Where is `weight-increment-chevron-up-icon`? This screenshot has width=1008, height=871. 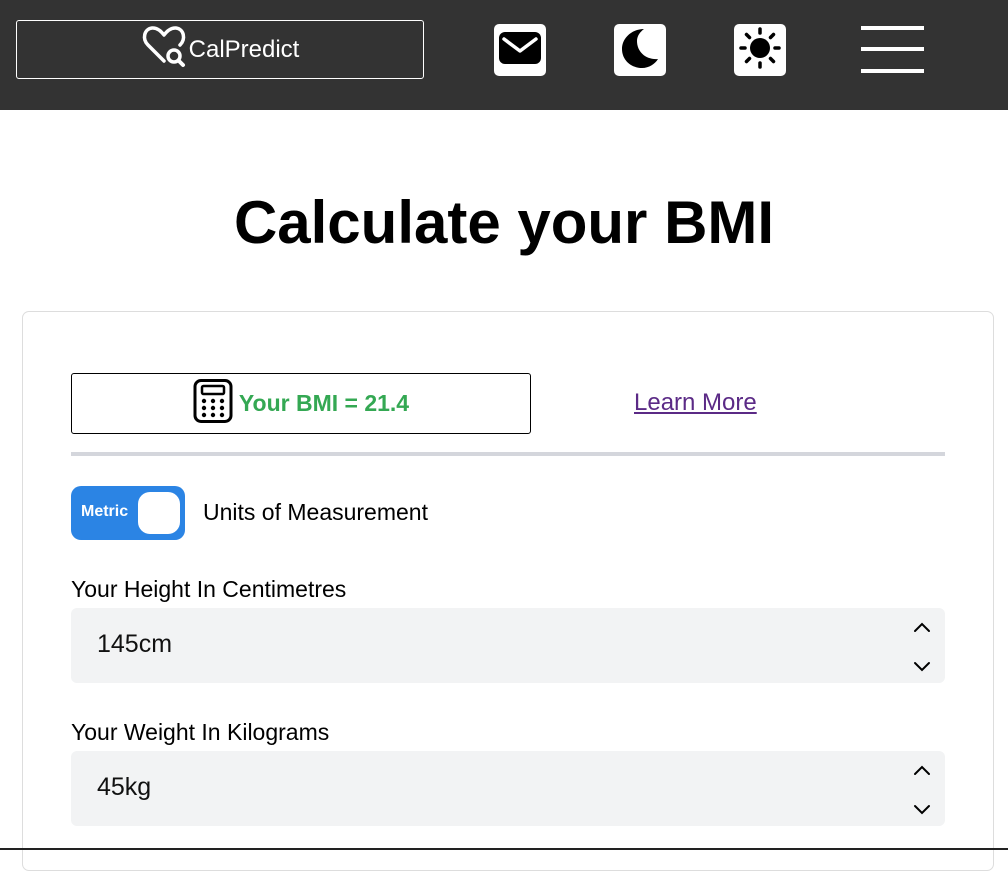
weight-increment-chevron-up-icon is located at coordinates (922, 769).